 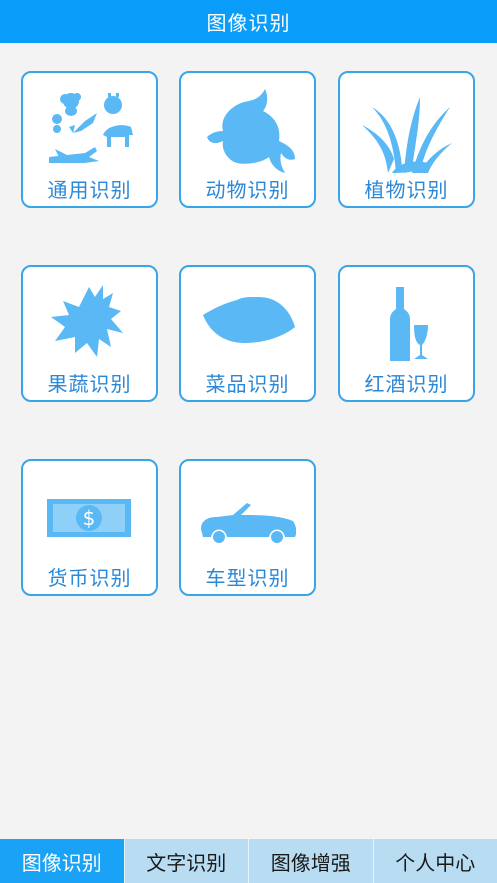 What do you see at coordinates (406, 324) in the screenshot?
I see `wine-bottle-glass-icon` at bounding box center [406, 324].